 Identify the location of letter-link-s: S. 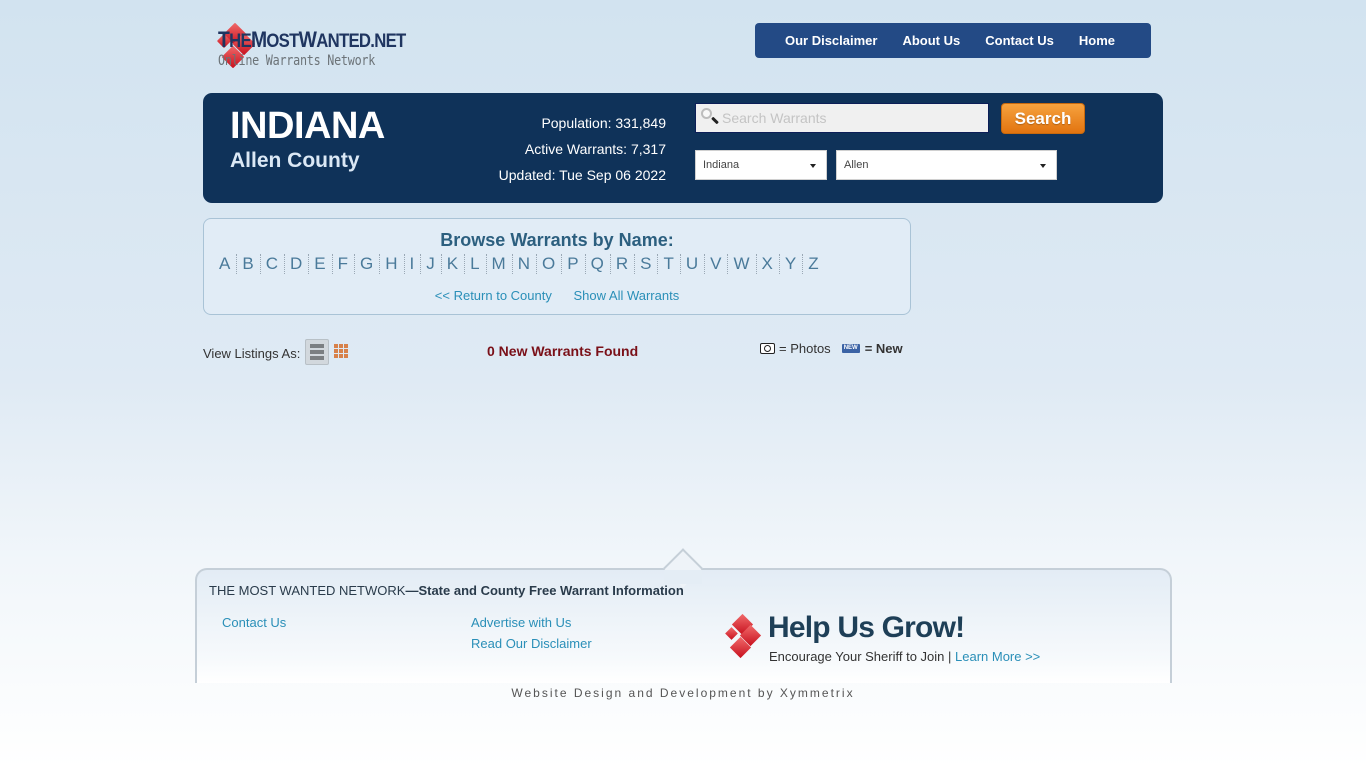
(647, 264).